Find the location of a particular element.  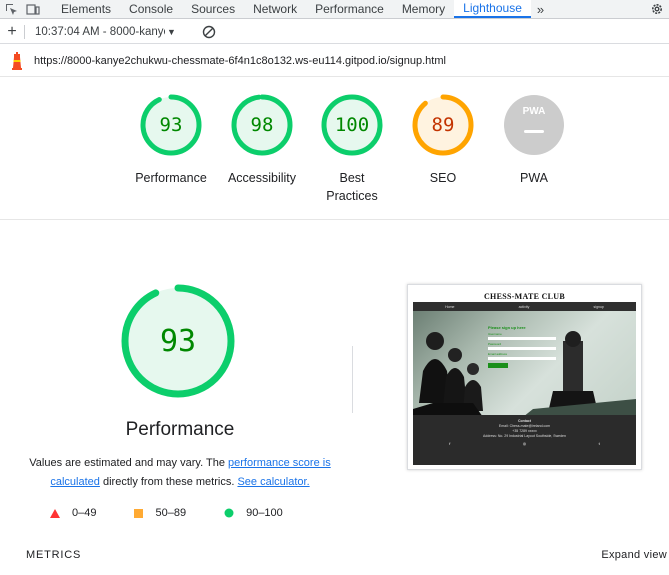

legend-item-pass: 90–100 is located at coordinates (253, 513).